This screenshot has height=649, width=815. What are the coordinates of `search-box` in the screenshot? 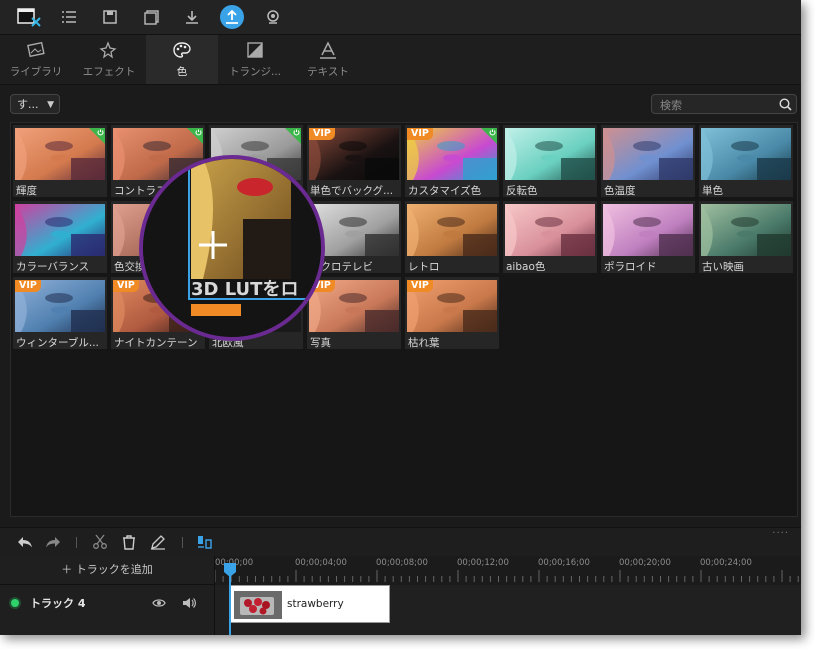 It's located at (724, 104).